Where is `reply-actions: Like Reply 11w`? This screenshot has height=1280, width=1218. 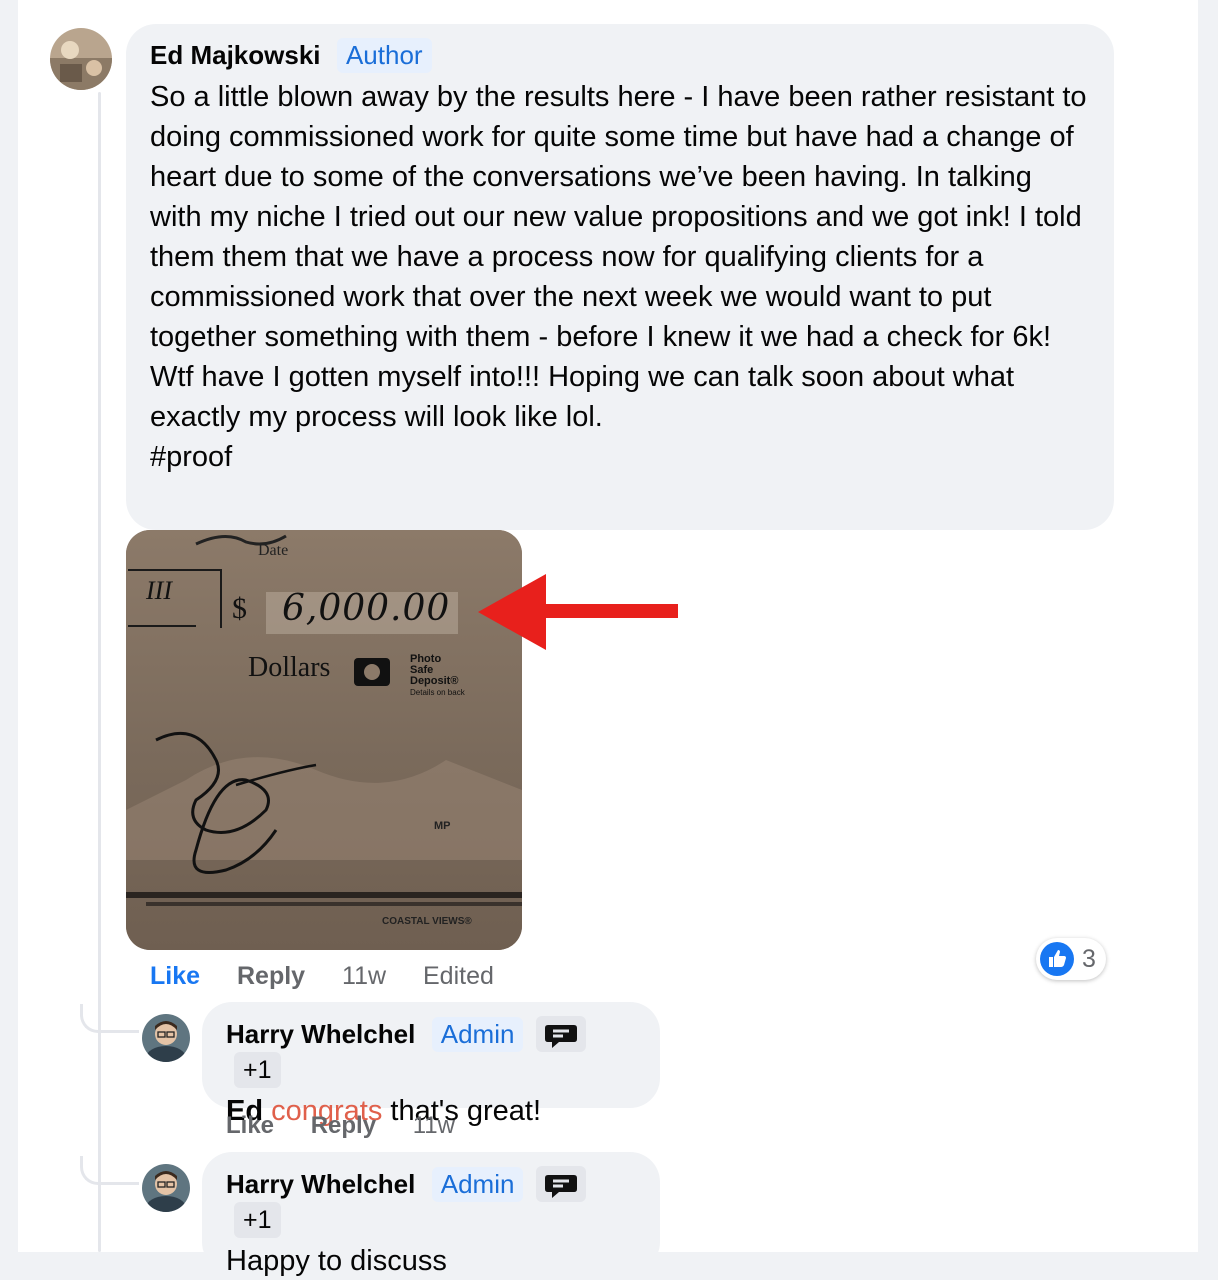 reply-actions: Like Reply 11w is located at coordinates (355, 1126).